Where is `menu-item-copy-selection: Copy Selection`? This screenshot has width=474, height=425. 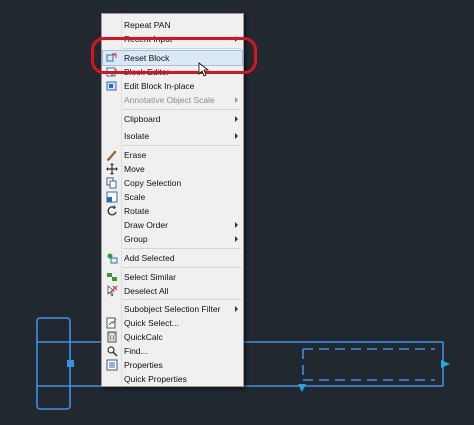
menu-item-copy-selection: Copy Selection is located at coordinates (172, 183).